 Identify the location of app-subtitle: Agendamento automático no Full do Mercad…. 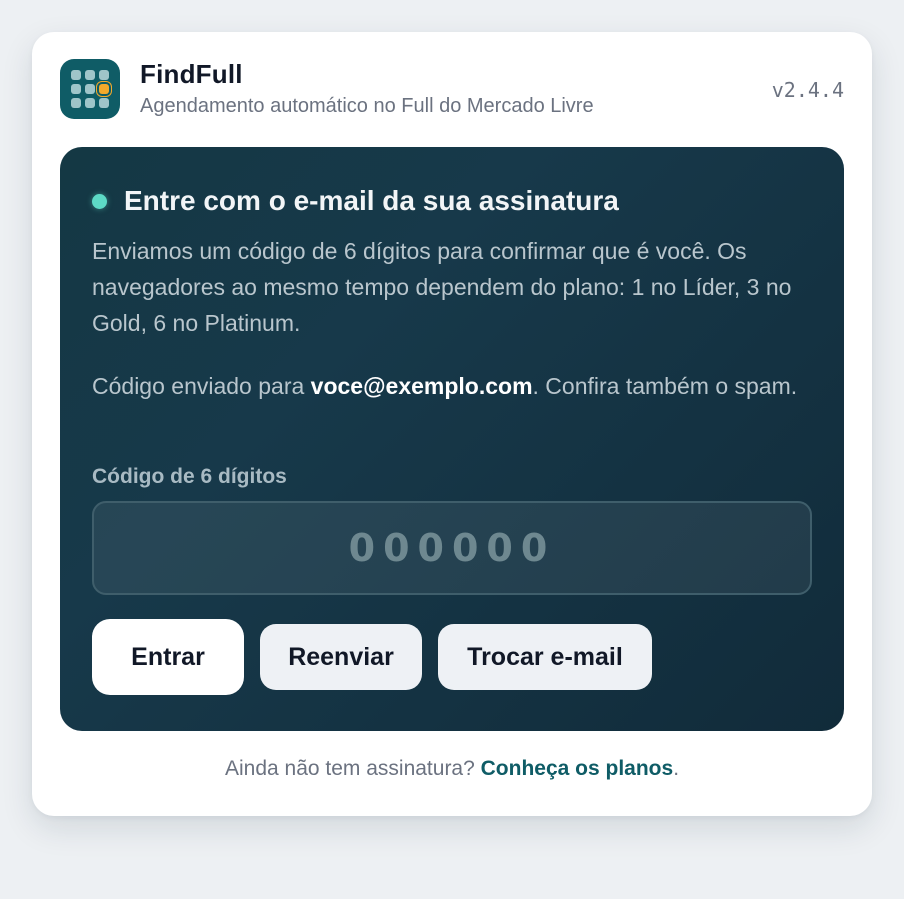
(367, 106).